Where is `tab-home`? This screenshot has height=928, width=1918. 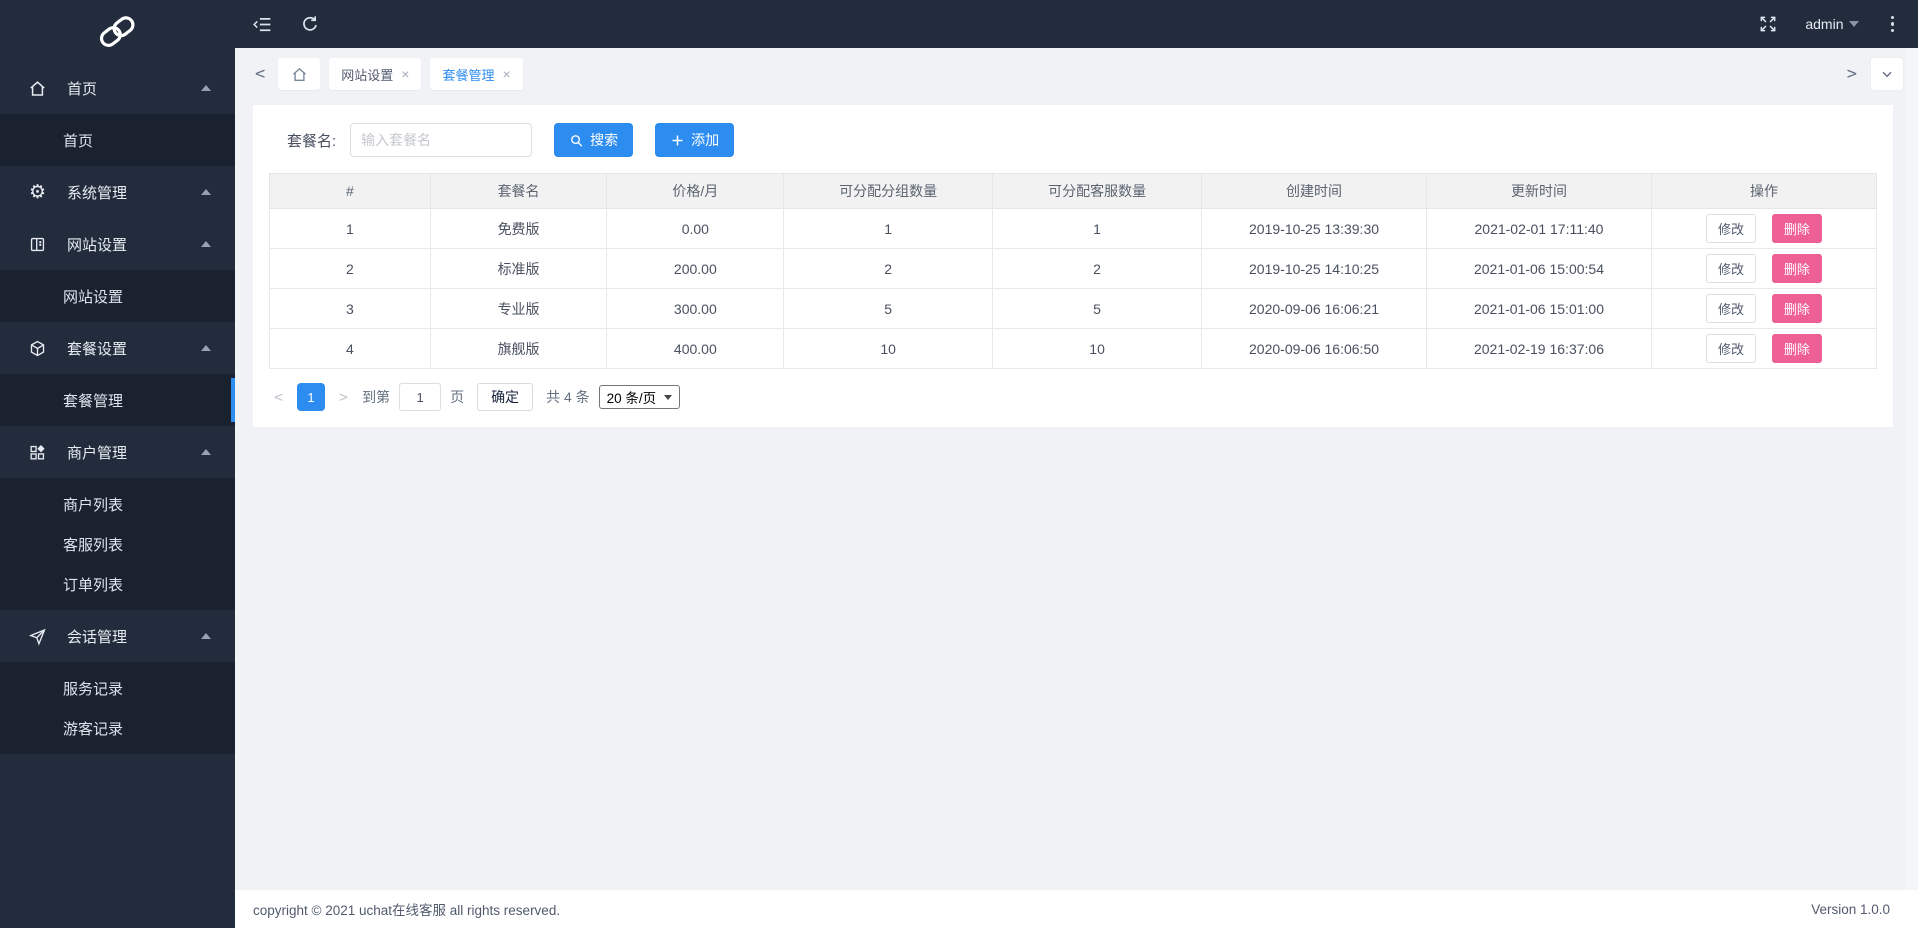 tab-home is located at coordinates (299, 74).